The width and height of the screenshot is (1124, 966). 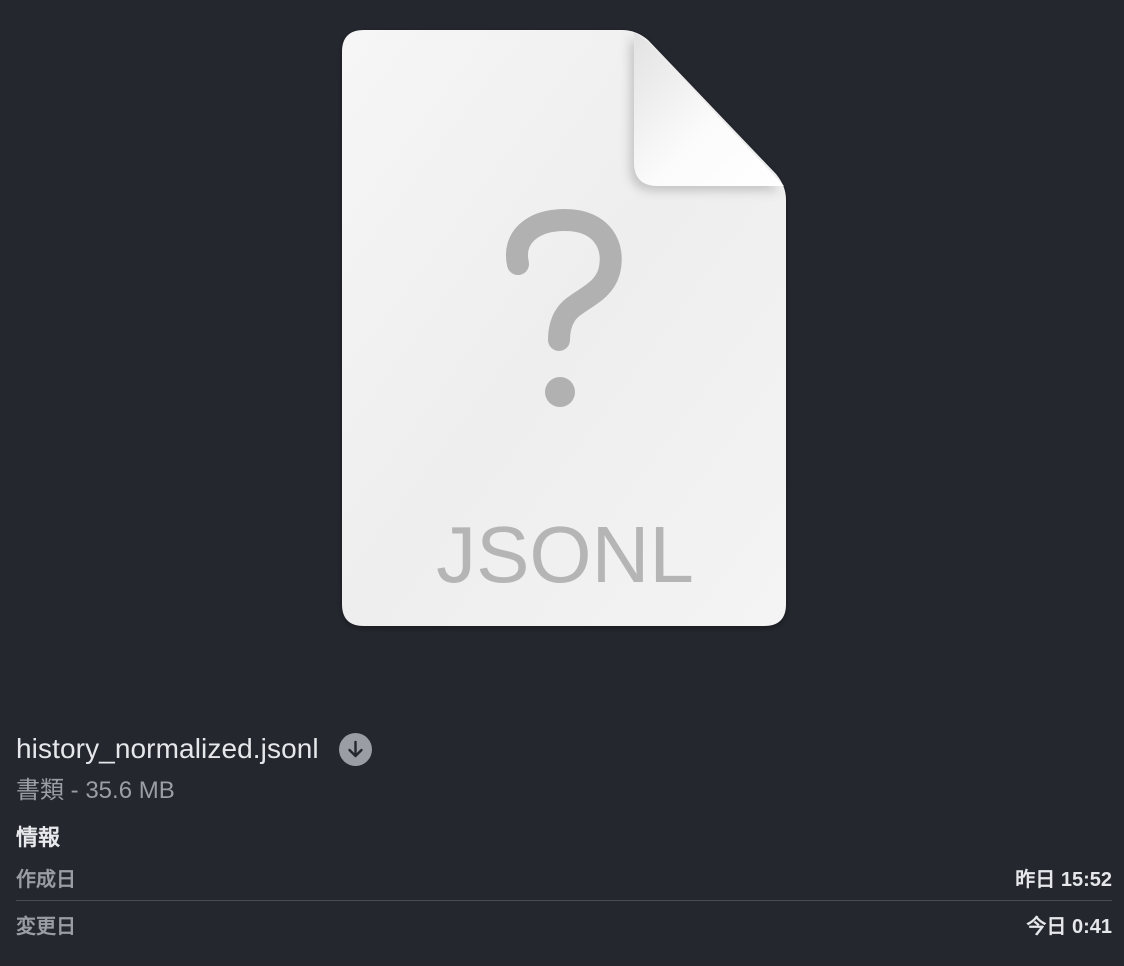 I want to click on modified-value: 今日 0:41, so click(x=1069, y=926).